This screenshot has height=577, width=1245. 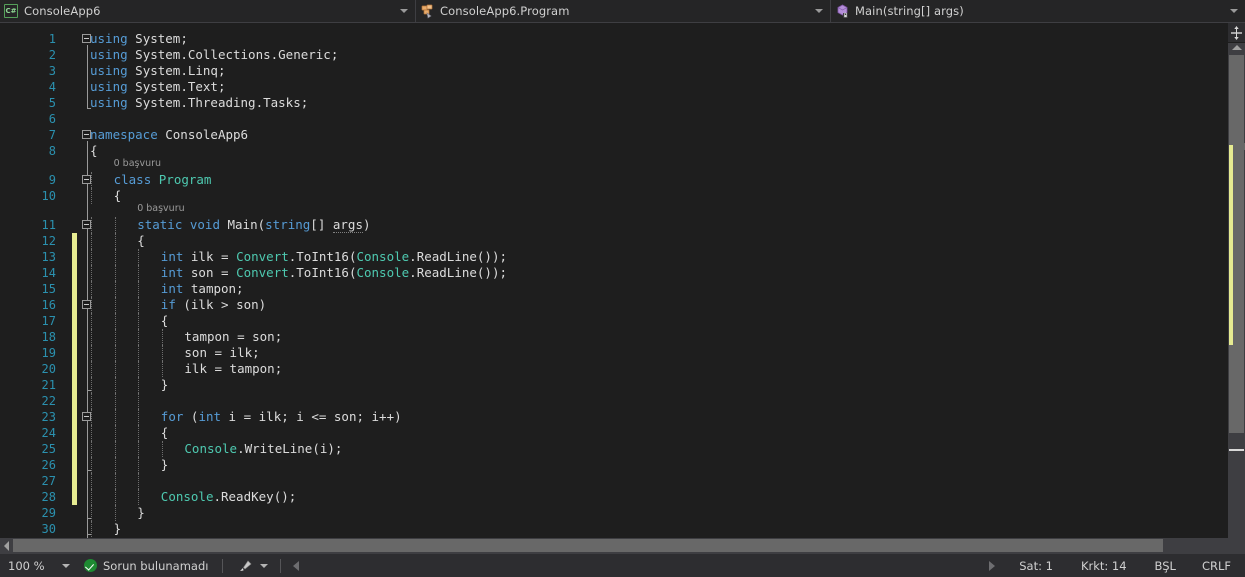 What do you see at coordinates (214, 55) in the screenshot?
I see `code-line: using System.Collections.Generic;` at bounding box center [214, 55].